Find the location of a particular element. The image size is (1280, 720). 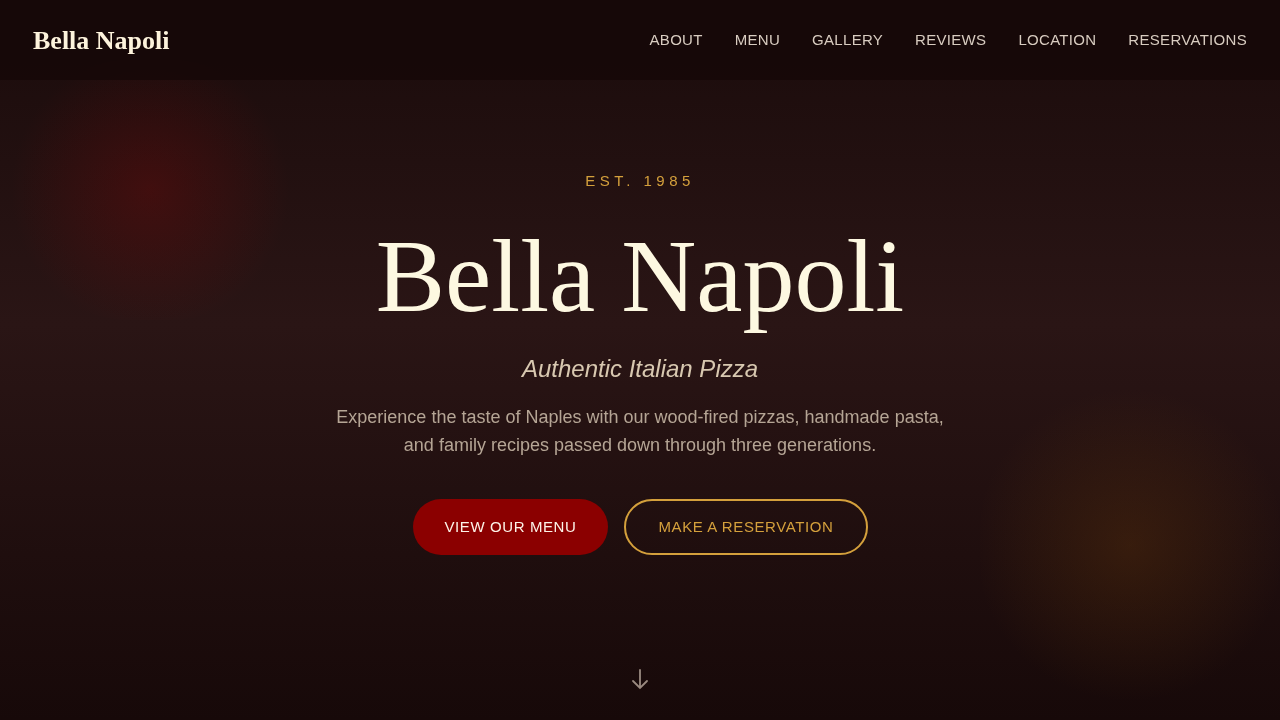

nav-link: GALLERY is located at coordinates (848, 40).